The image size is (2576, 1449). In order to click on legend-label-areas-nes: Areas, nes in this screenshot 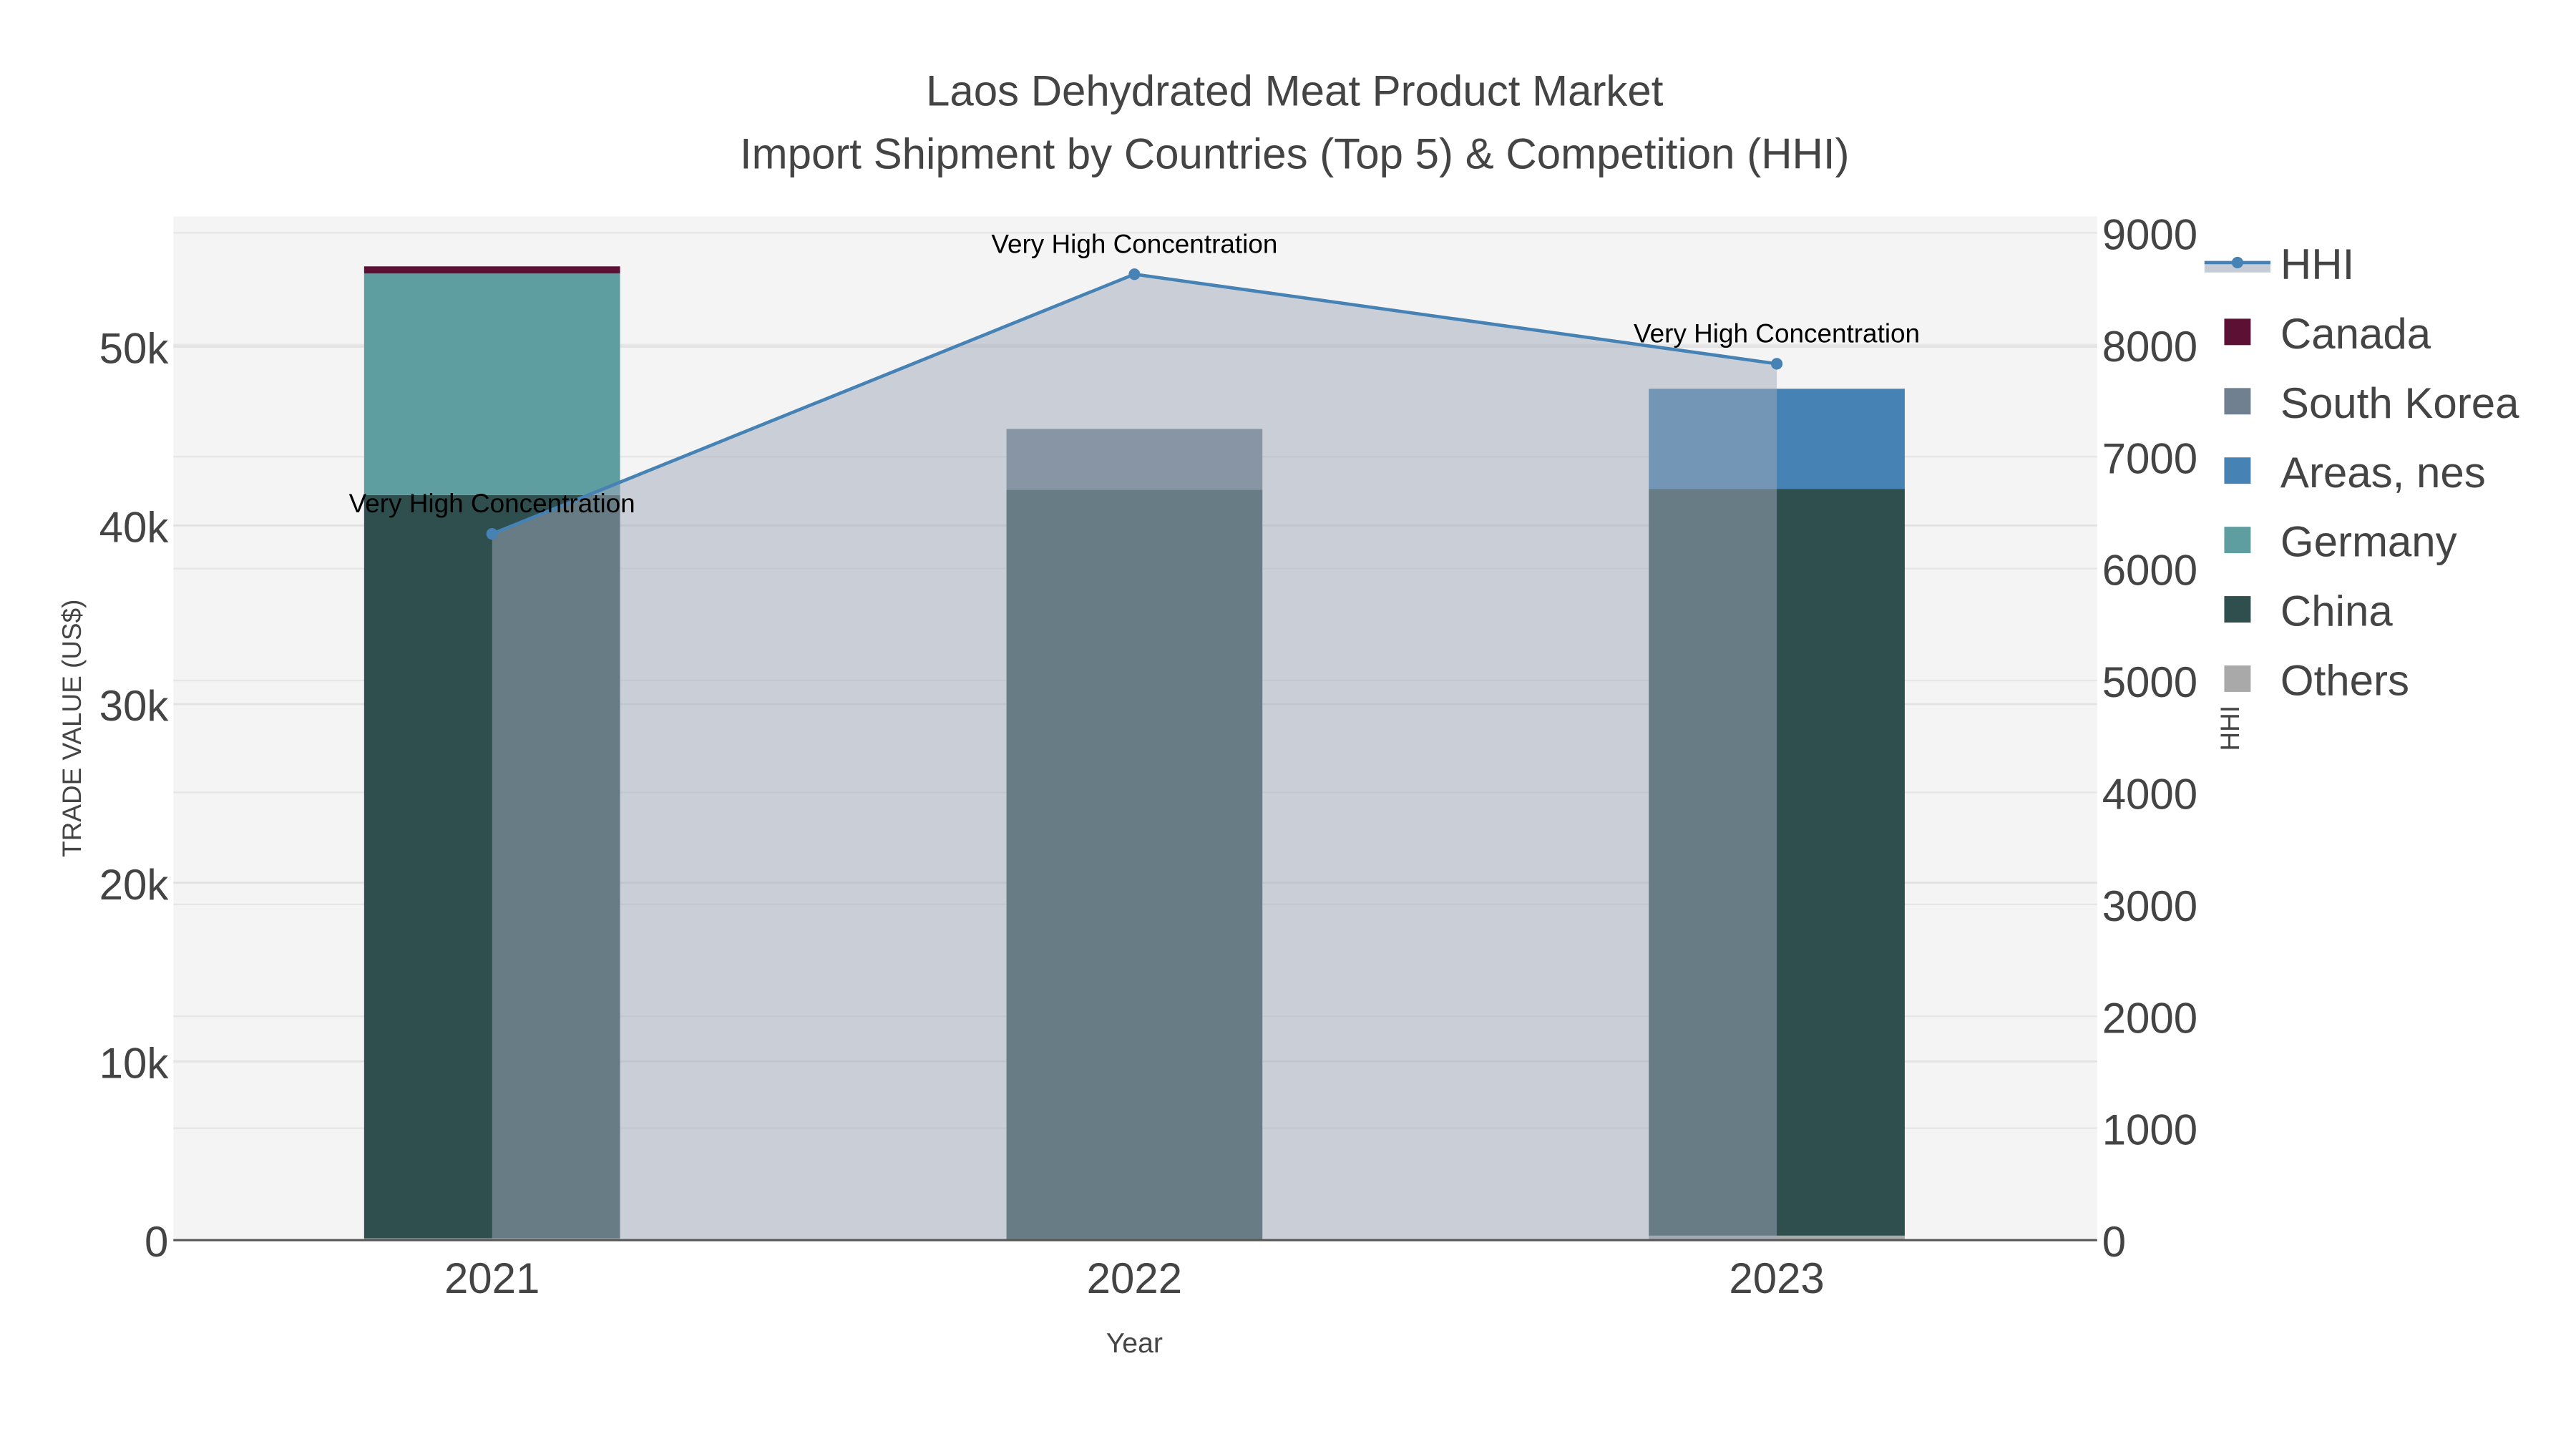, I will do `click(2383, 473)`.